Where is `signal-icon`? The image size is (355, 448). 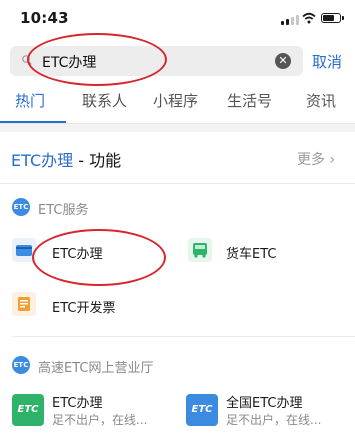
signal-icon is located at coordinates (290, 19).